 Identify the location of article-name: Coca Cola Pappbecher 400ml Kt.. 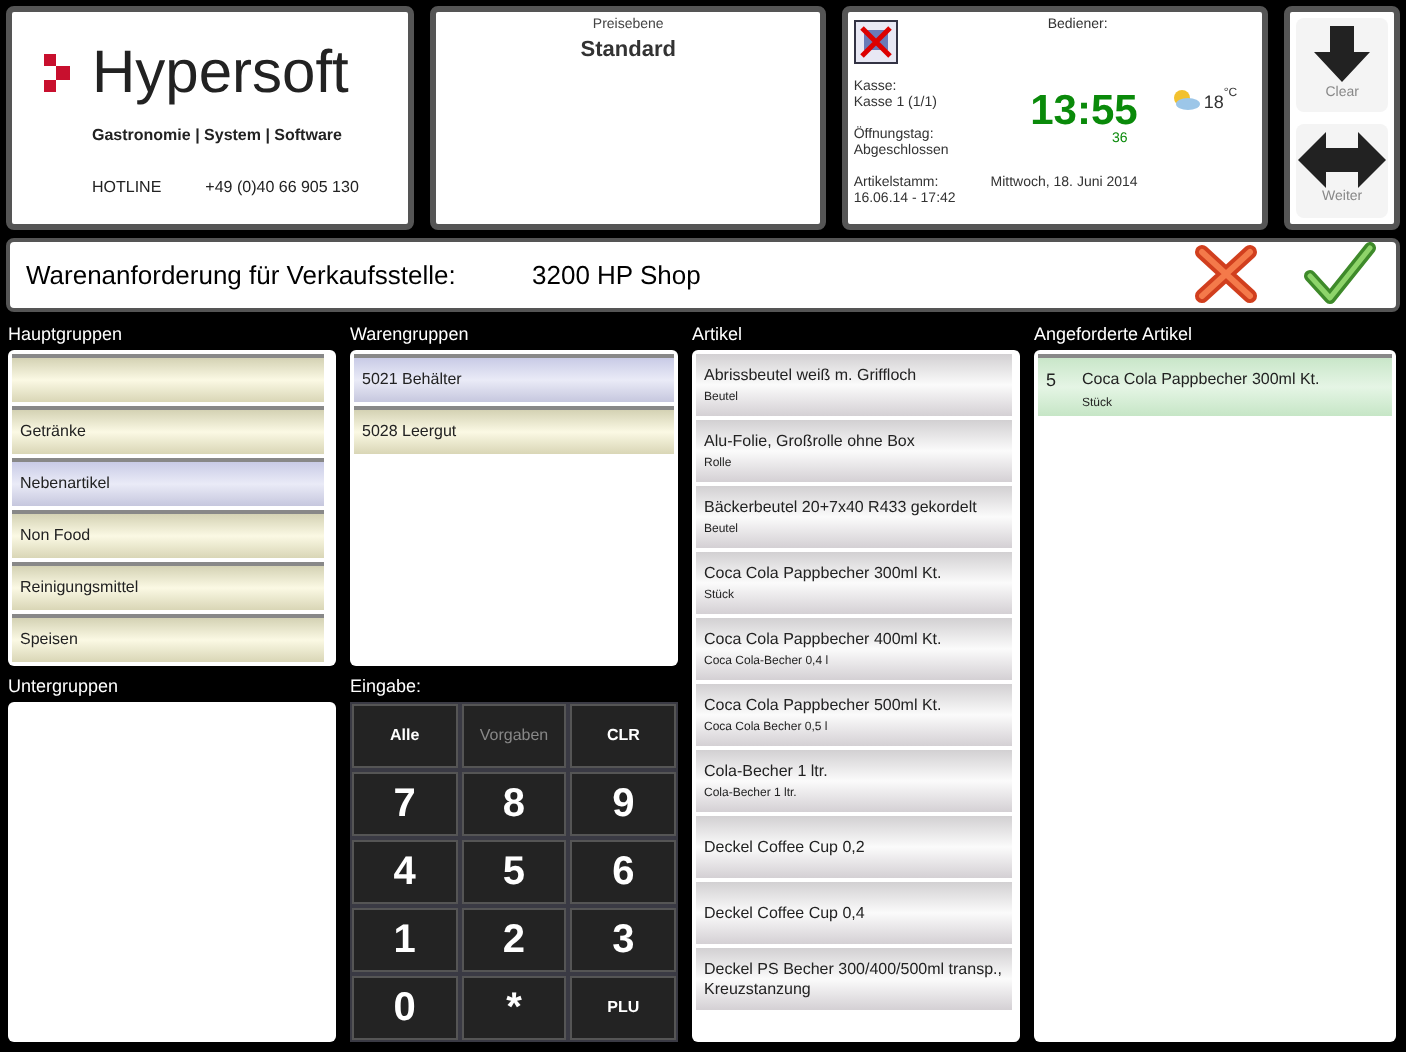
(824, 639).